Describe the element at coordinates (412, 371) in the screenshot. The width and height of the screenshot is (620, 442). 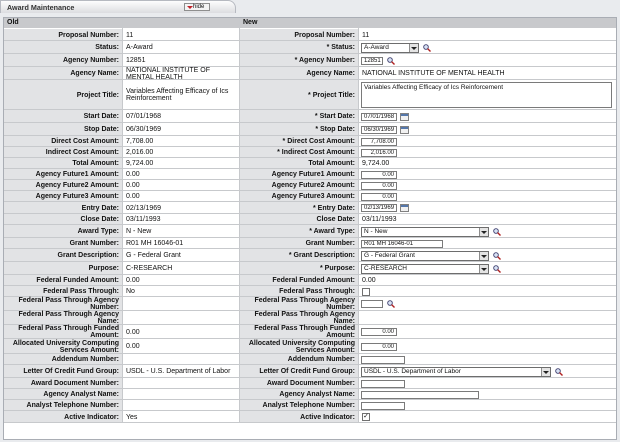
I see `select-value: USDL - U.S. Department of Labor` at that location.